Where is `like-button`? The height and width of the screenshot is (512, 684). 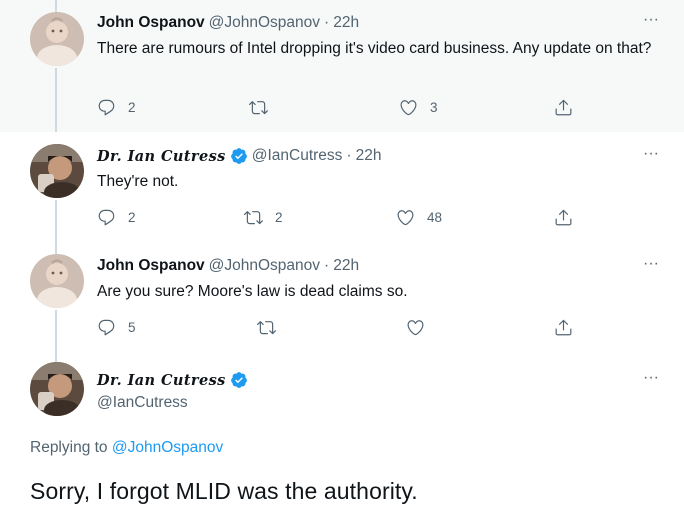
like-button is located at coordinates (421, 327).